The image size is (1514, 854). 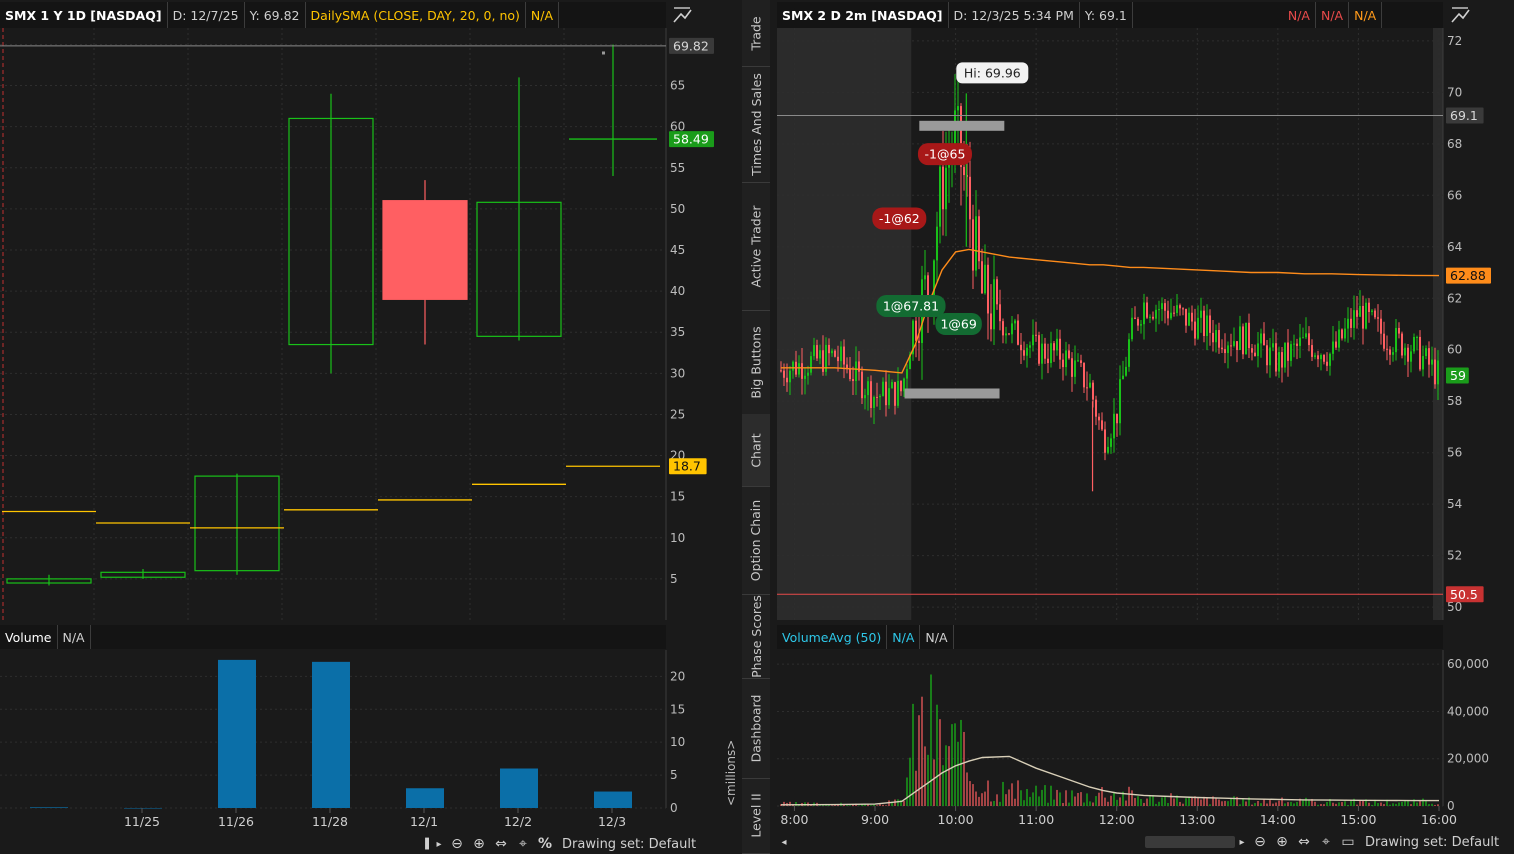 I want to click on side-tab-times-and-sales: Times And Sales, so click(x=756, y=124).